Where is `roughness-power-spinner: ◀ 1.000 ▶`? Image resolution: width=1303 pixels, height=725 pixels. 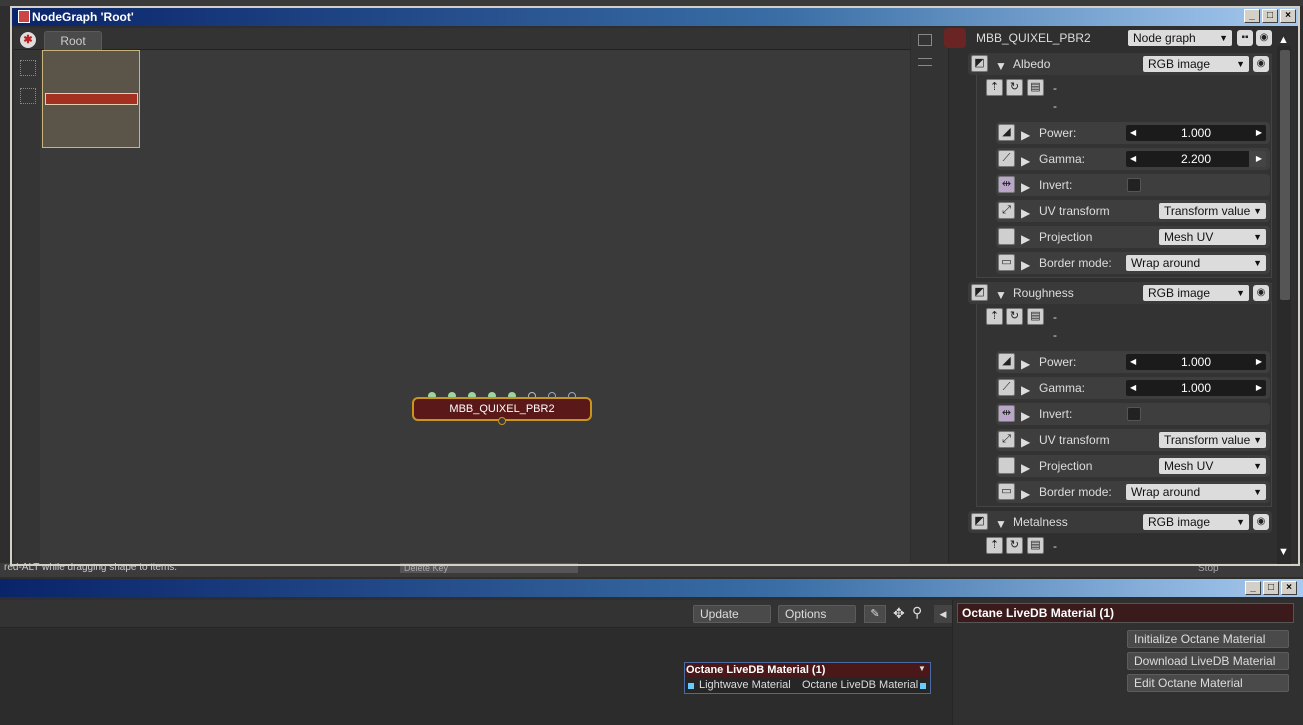
roughness-power-spinner: ◀ 1.000 ▶ is located at coordinates (1196, 362).